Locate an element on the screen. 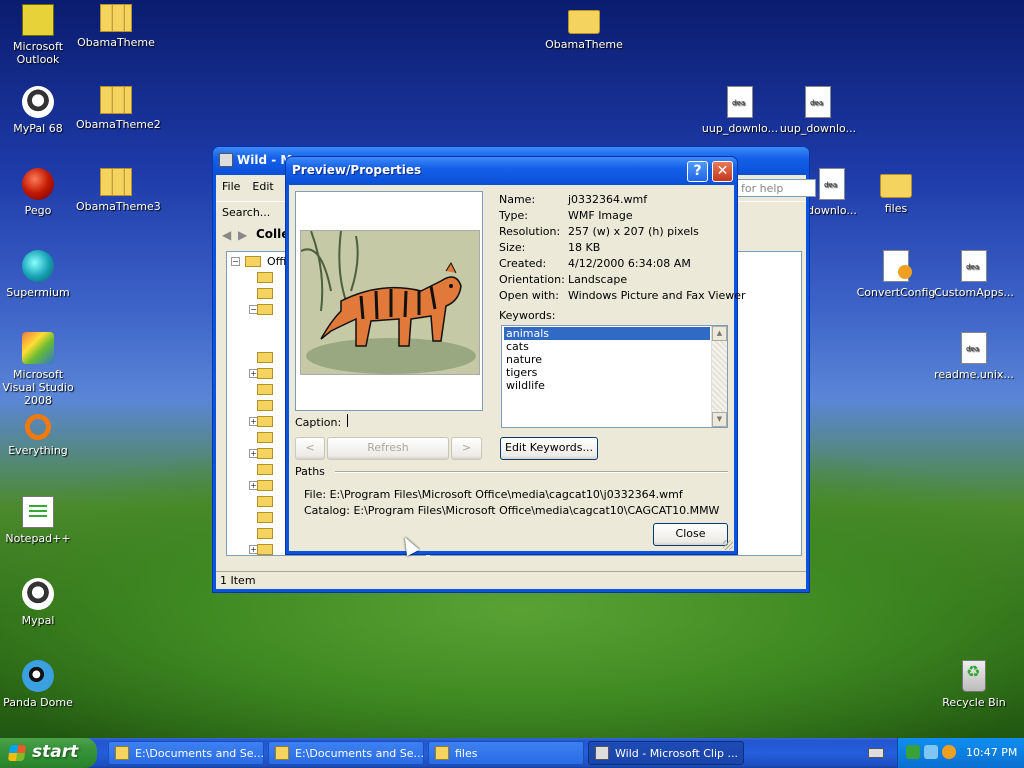 Image resolution: width=1024 pixels, height=768 pixels. desktop-icon-supermium: Supermium is located at coordinates (39, 274).